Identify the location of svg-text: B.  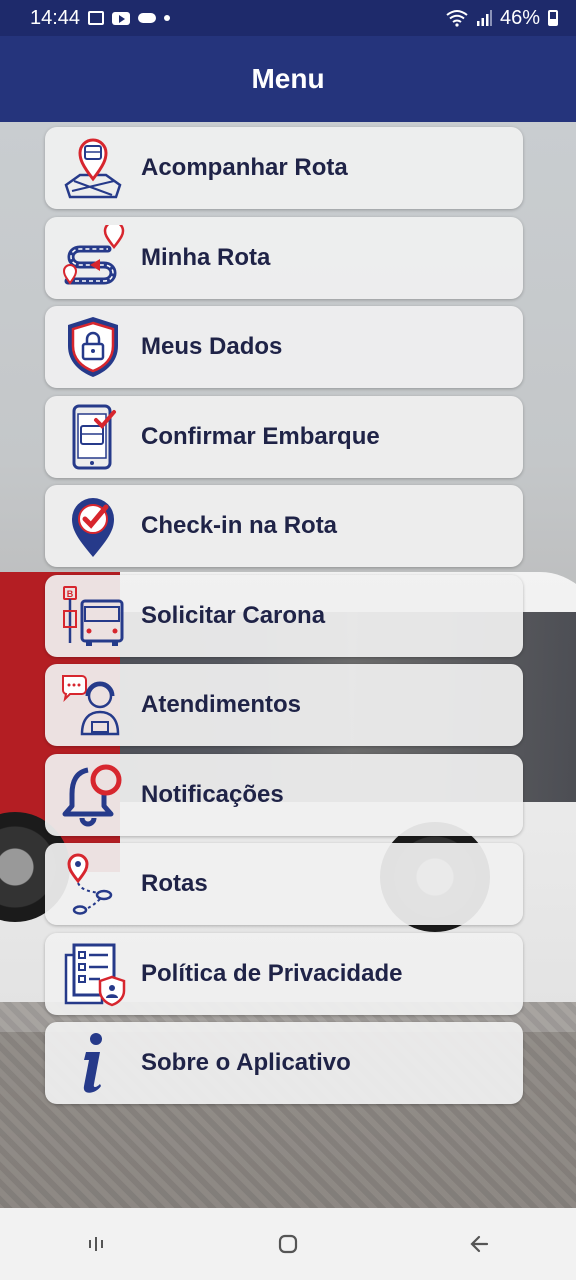
(70, 594).